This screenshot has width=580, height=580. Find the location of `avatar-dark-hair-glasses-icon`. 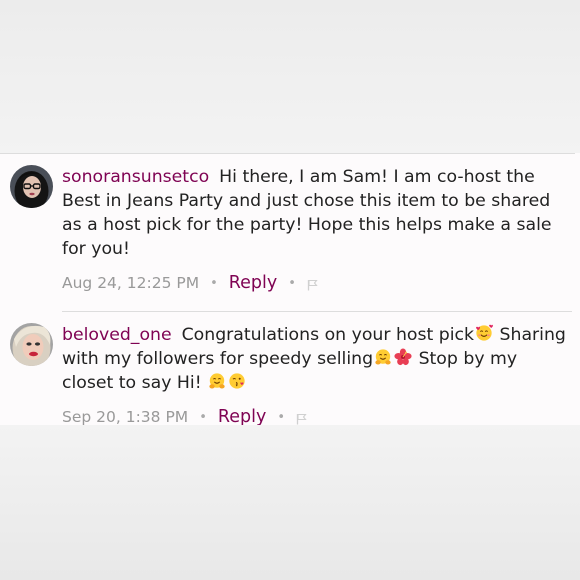

avatar-dark-hair-glasses-icon is located at coordinates (31, 186).